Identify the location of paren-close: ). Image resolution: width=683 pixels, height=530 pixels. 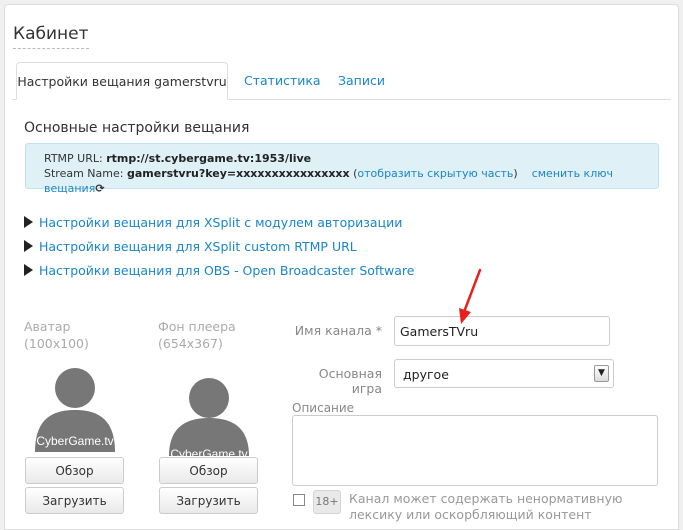
(515, 173).